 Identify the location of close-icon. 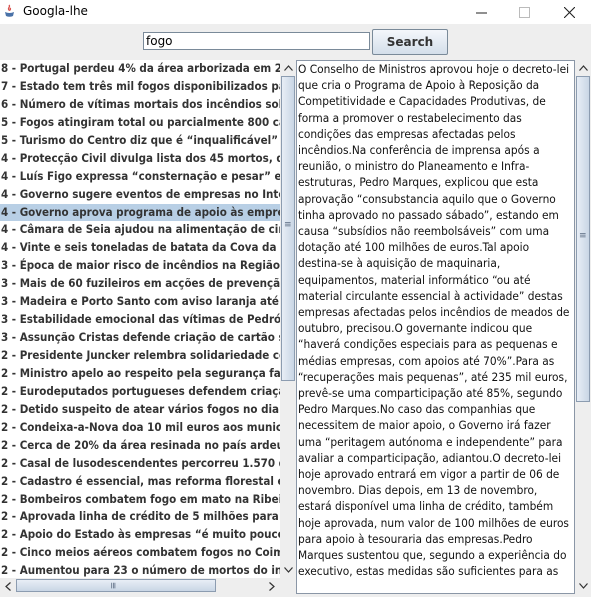
(569, 12).